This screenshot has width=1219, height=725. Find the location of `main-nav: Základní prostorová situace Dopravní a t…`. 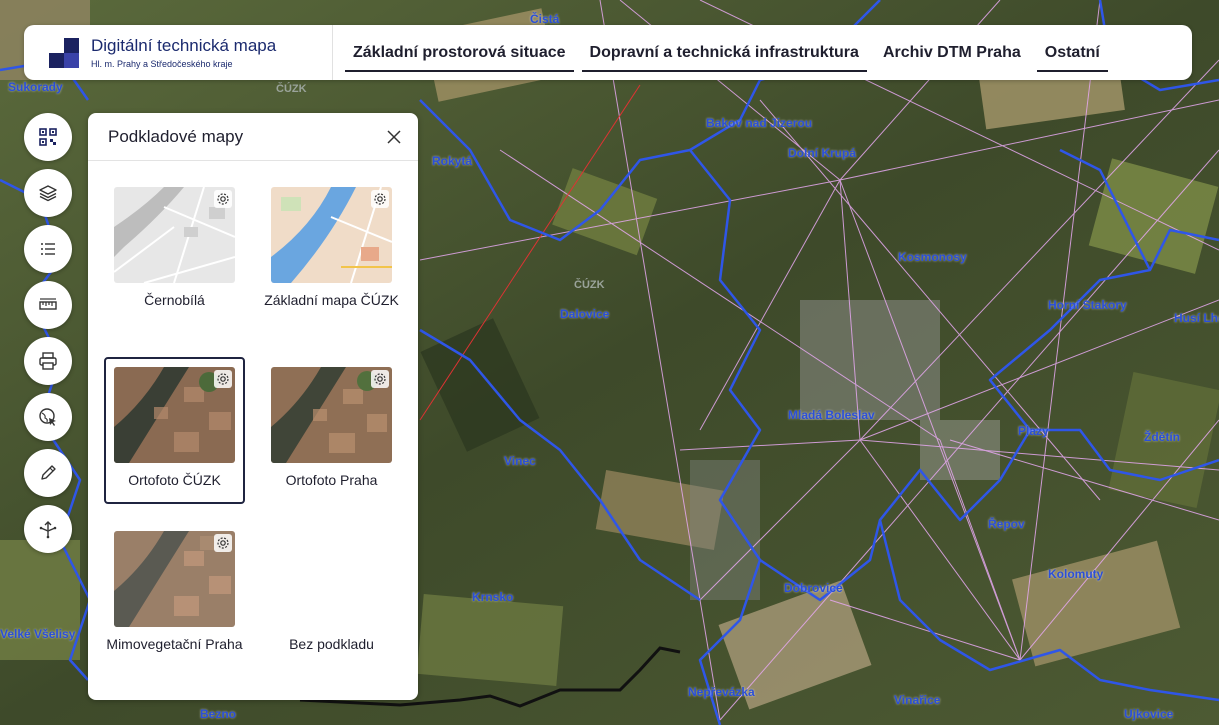

main-nav: Základní prostorová situace Dopravní a t… is located at coordinates (724, 52).